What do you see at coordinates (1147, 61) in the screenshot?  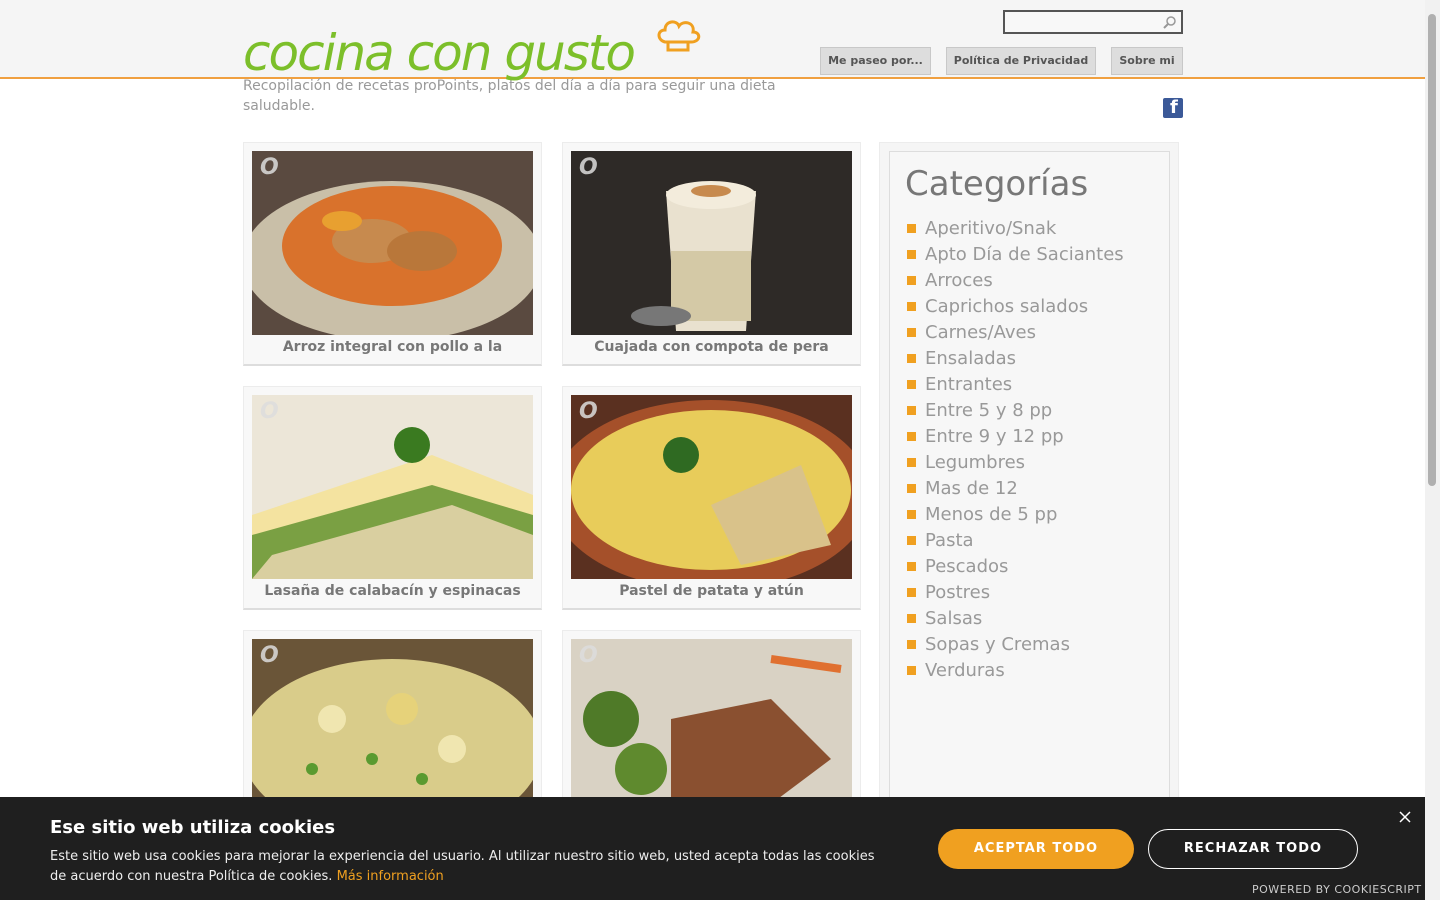 I see `nav-sobre-mi: Sobre mi` at bounding box center [1147, 61].